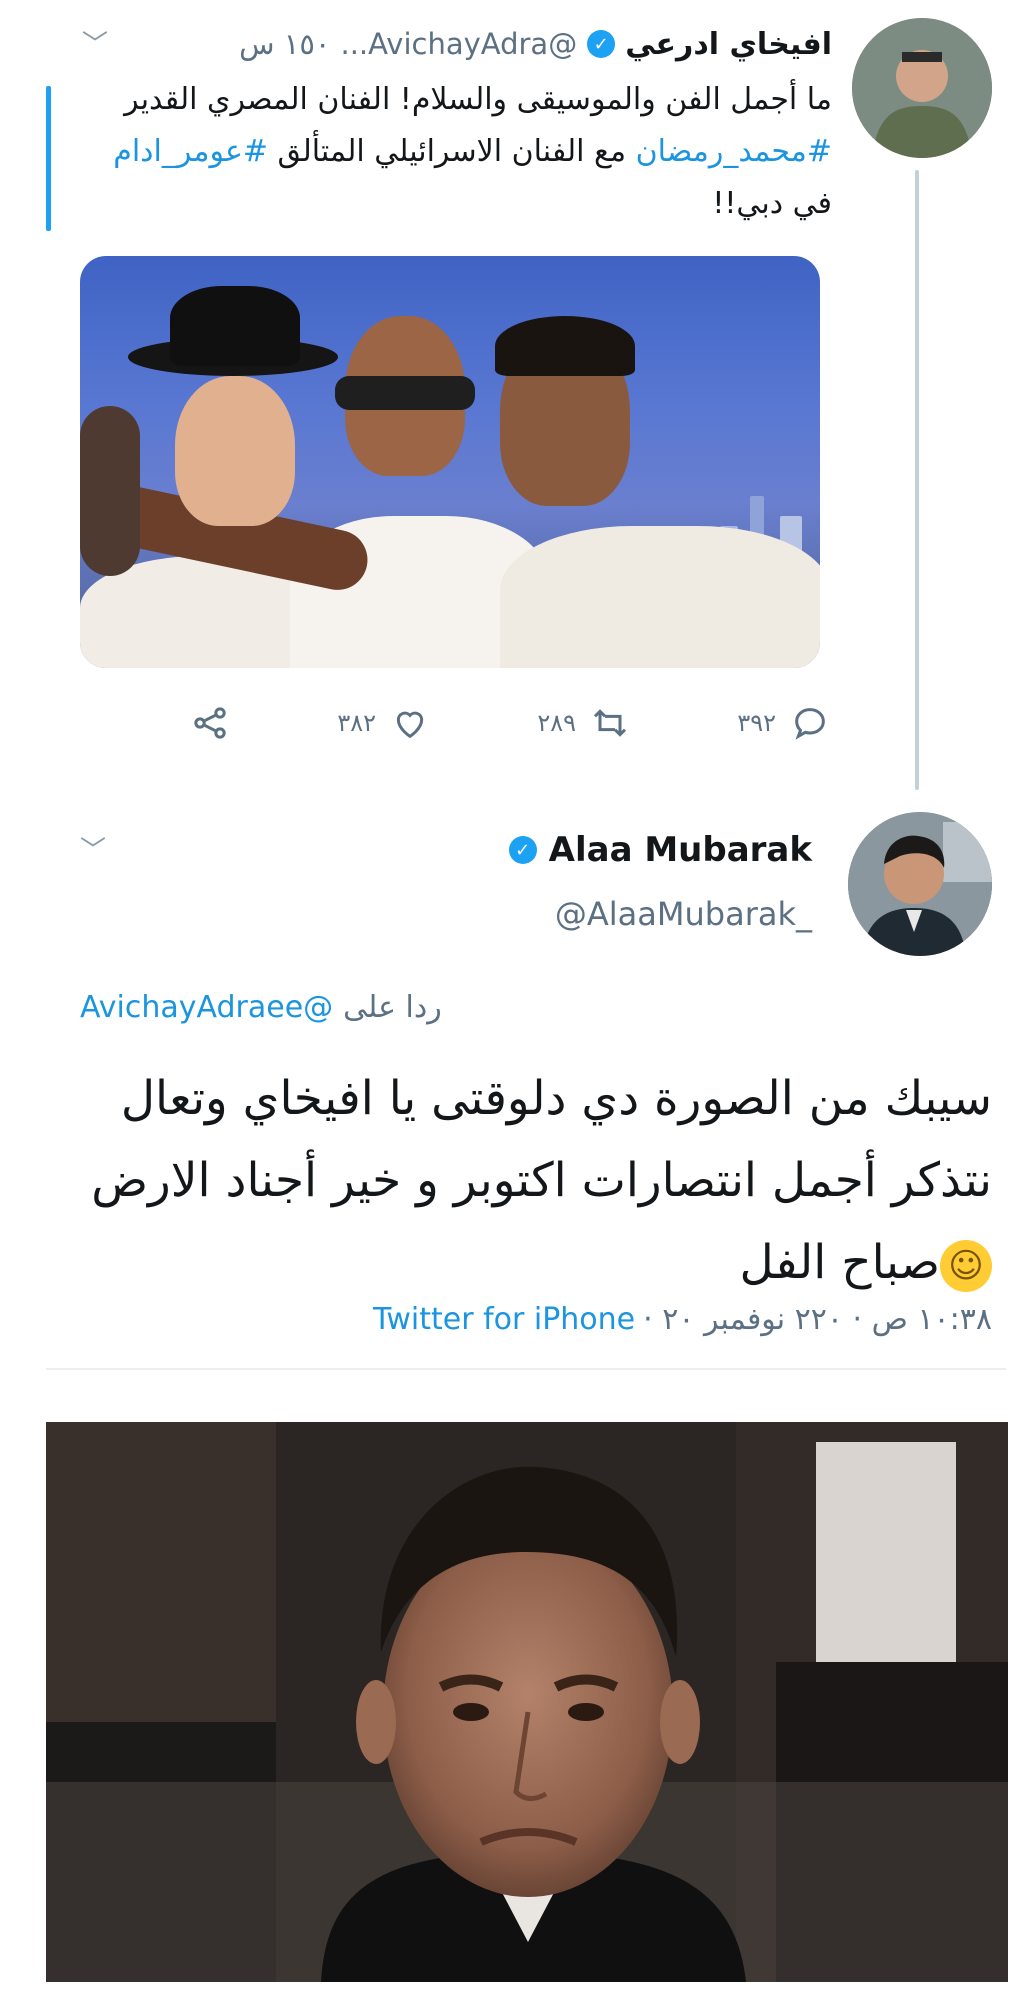 This screenshot has height=2011, width=1022. Describe the element at coordinates (383, 723) in the screenshot. I see `like-action: ٣٨٢` at that location.